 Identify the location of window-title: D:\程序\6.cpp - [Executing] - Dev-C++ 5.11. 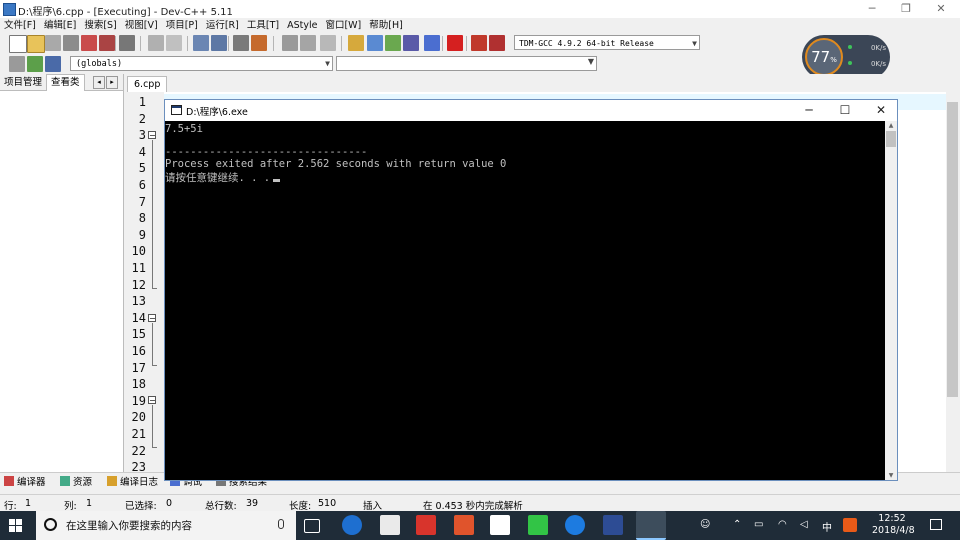
(125, 12).